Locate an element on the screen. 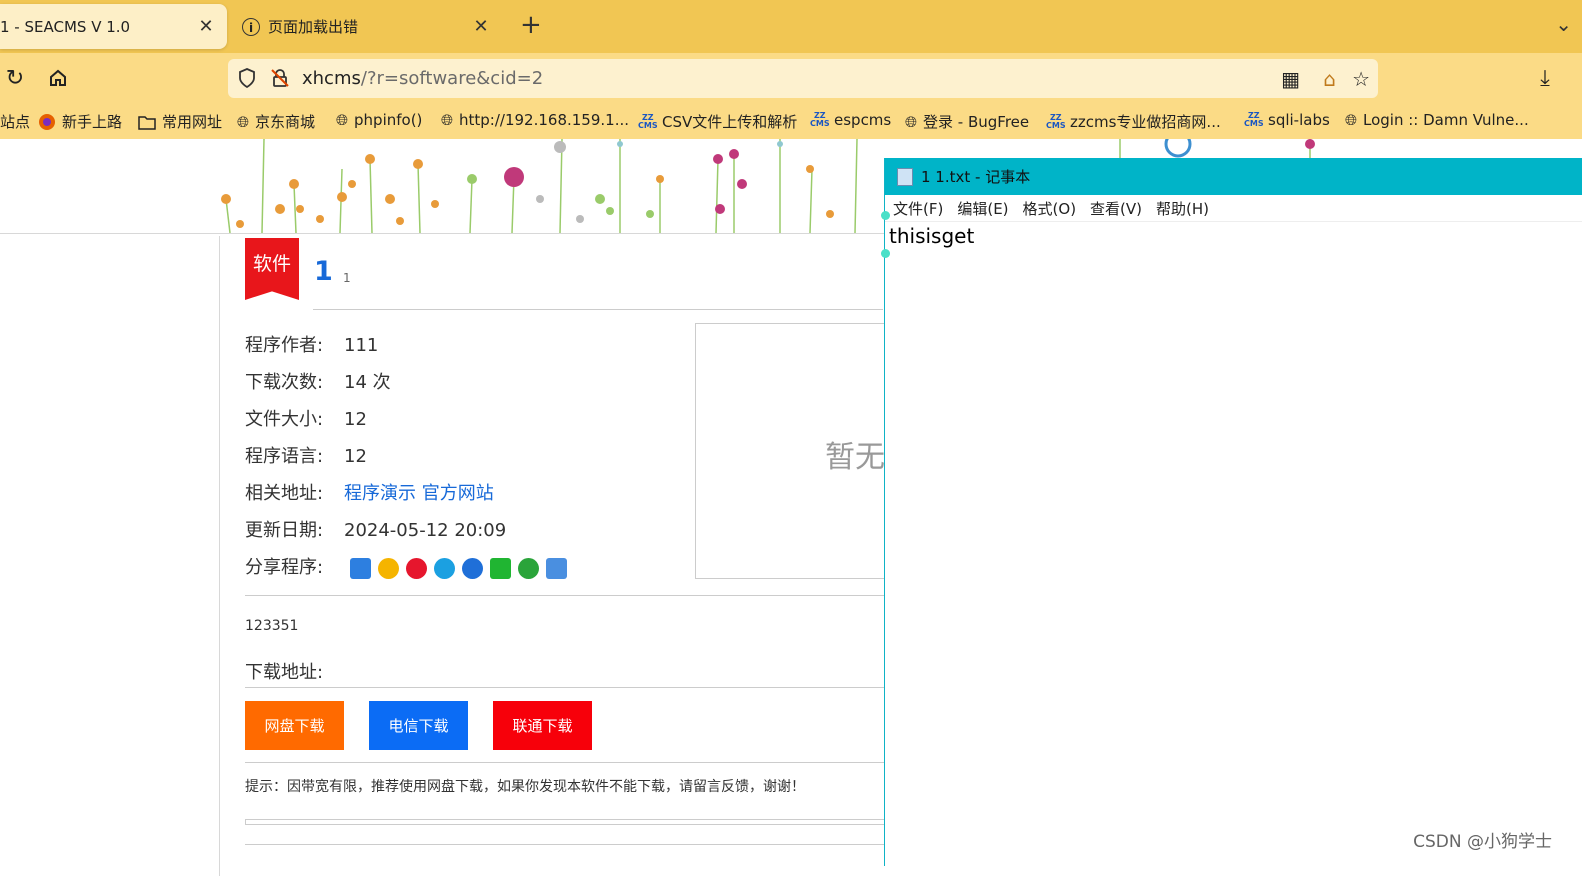 This screenshot has width=1582, height=876. bookmark-item: 常用网址 is located at coordinates (180, 121).